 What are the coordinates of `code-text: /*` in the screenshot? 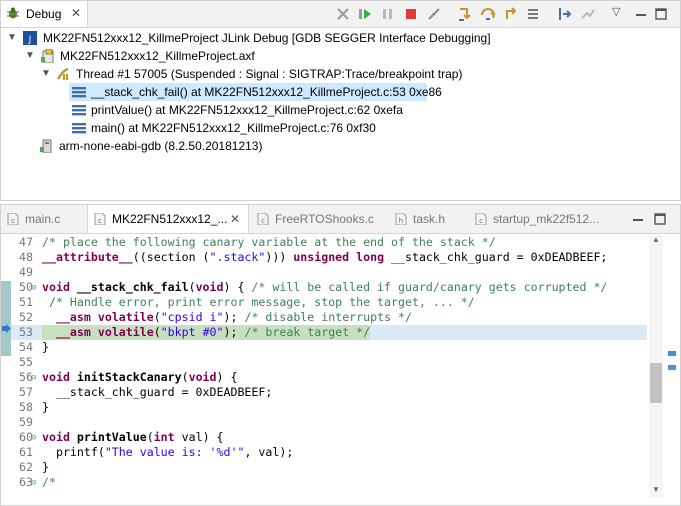 It's located at (49, 482).